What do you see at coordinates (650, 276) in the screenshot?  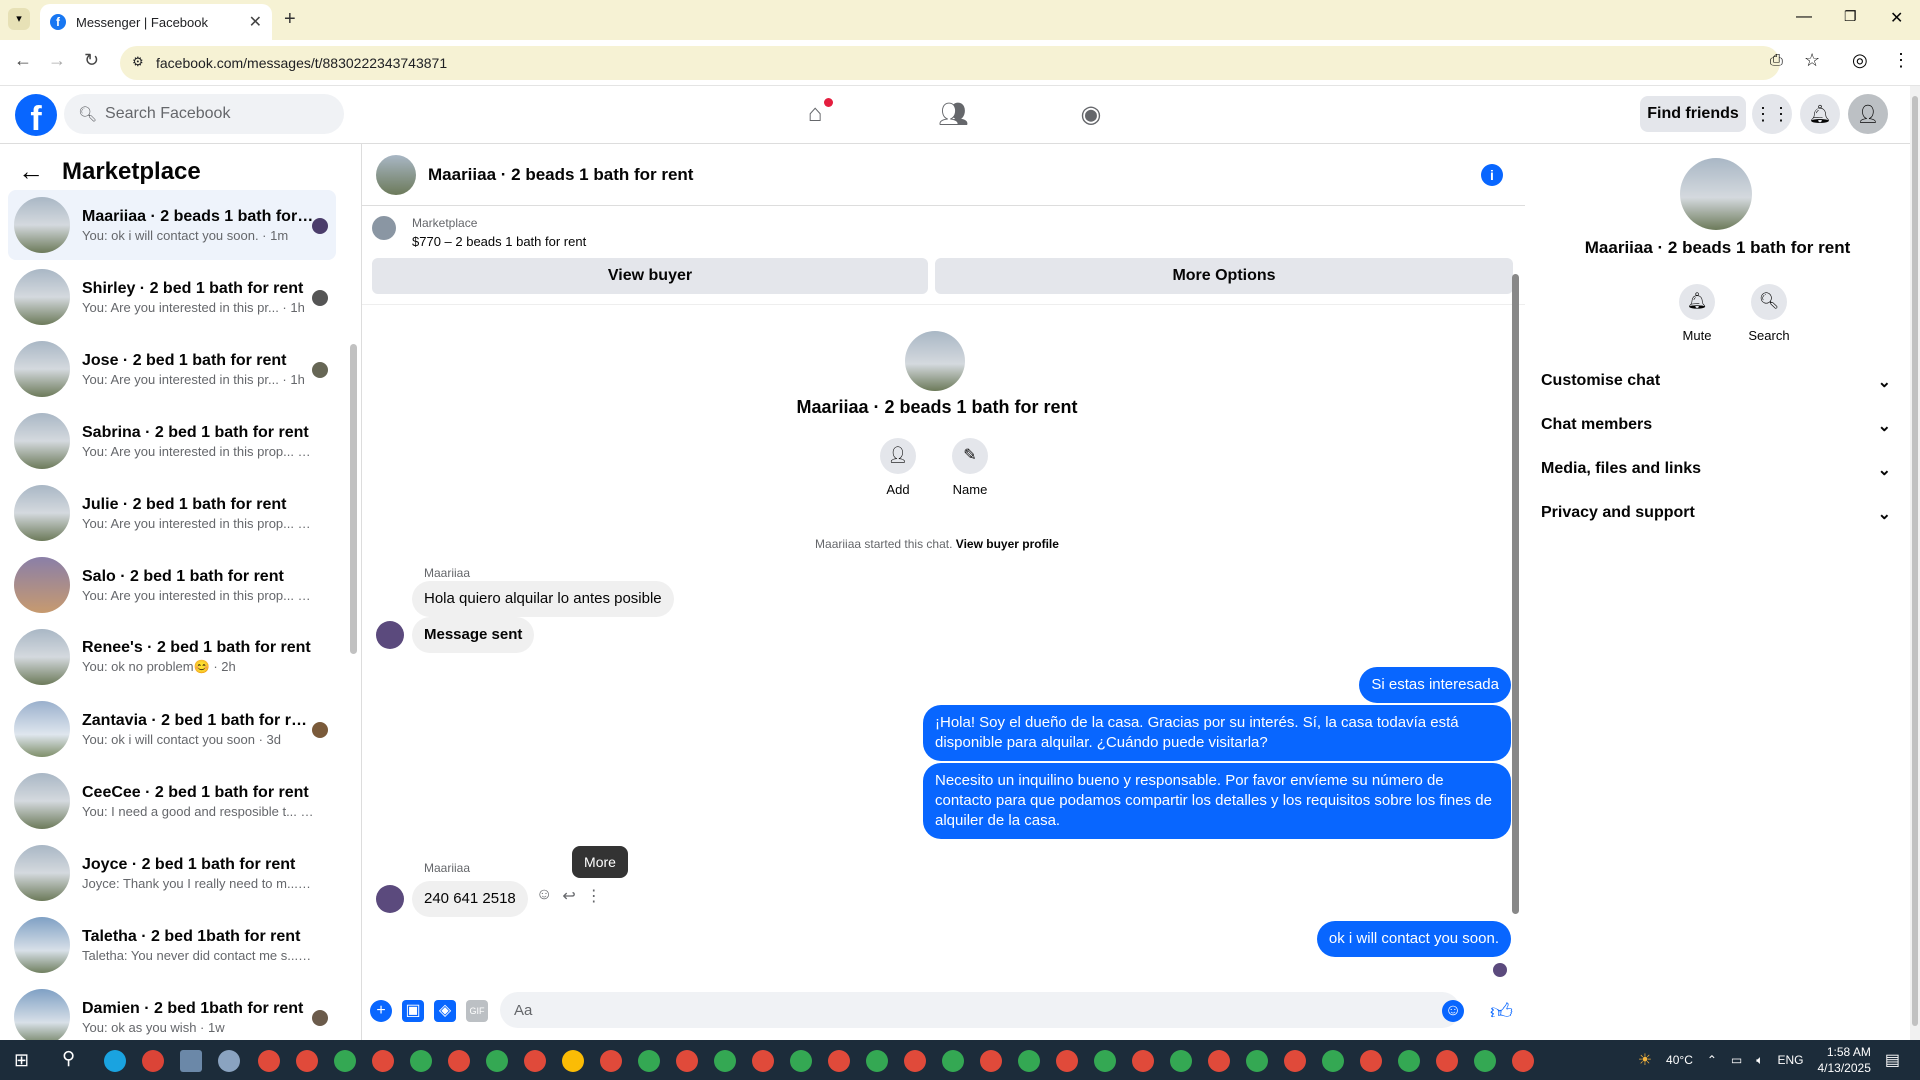 I see `view-buyer-button: View buyer` at bounding box center [650, 276].